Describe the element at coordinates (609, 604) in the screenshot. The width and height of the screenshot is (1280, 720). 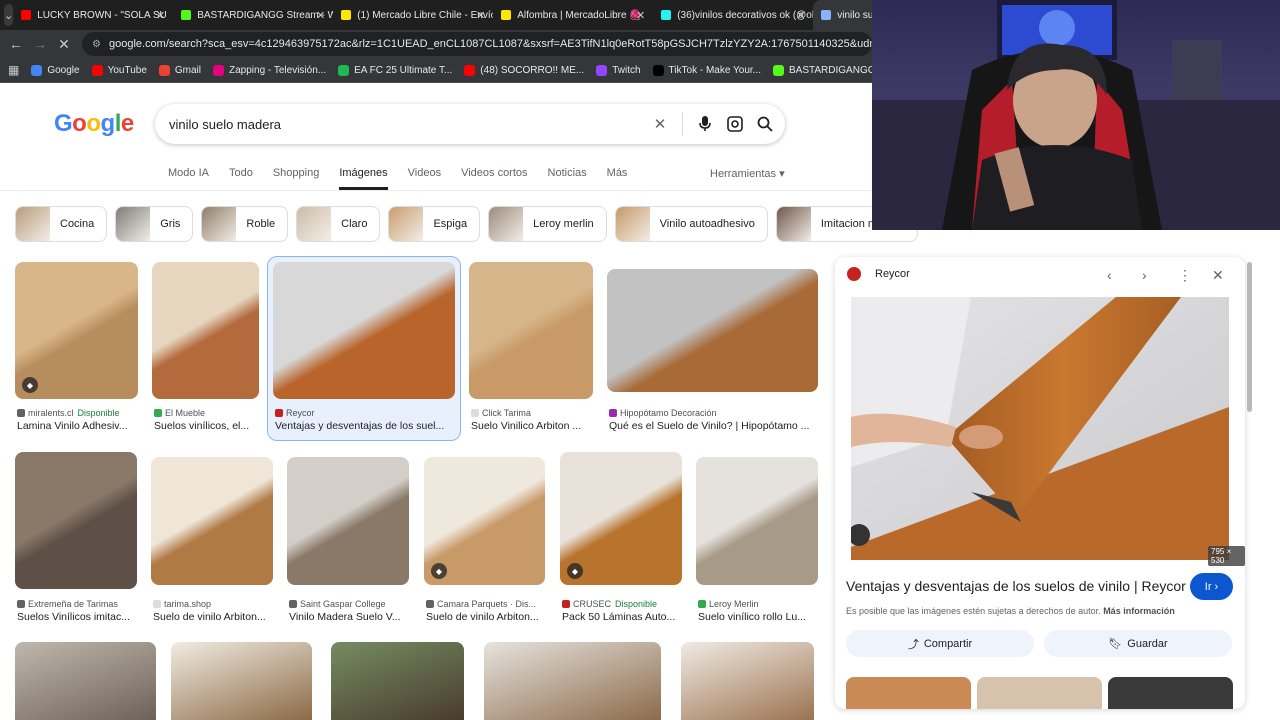
I see `result-source: CRUSEC Disponible` at that location.